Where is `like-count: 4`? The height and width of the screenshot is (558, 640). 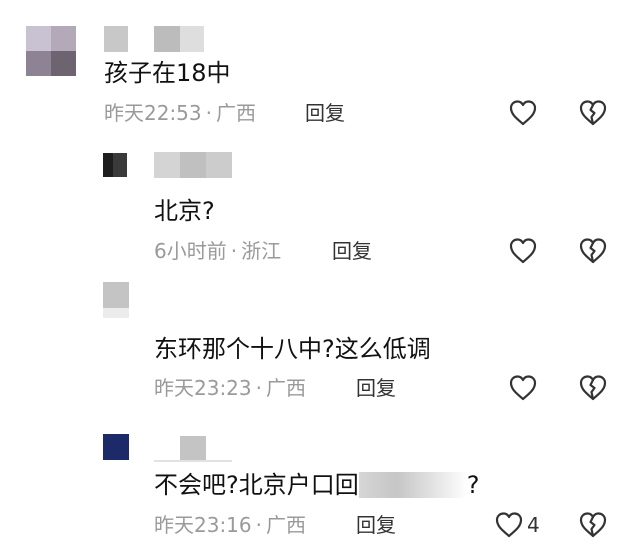
like-count: 4 is located at coordinates (533, 525).